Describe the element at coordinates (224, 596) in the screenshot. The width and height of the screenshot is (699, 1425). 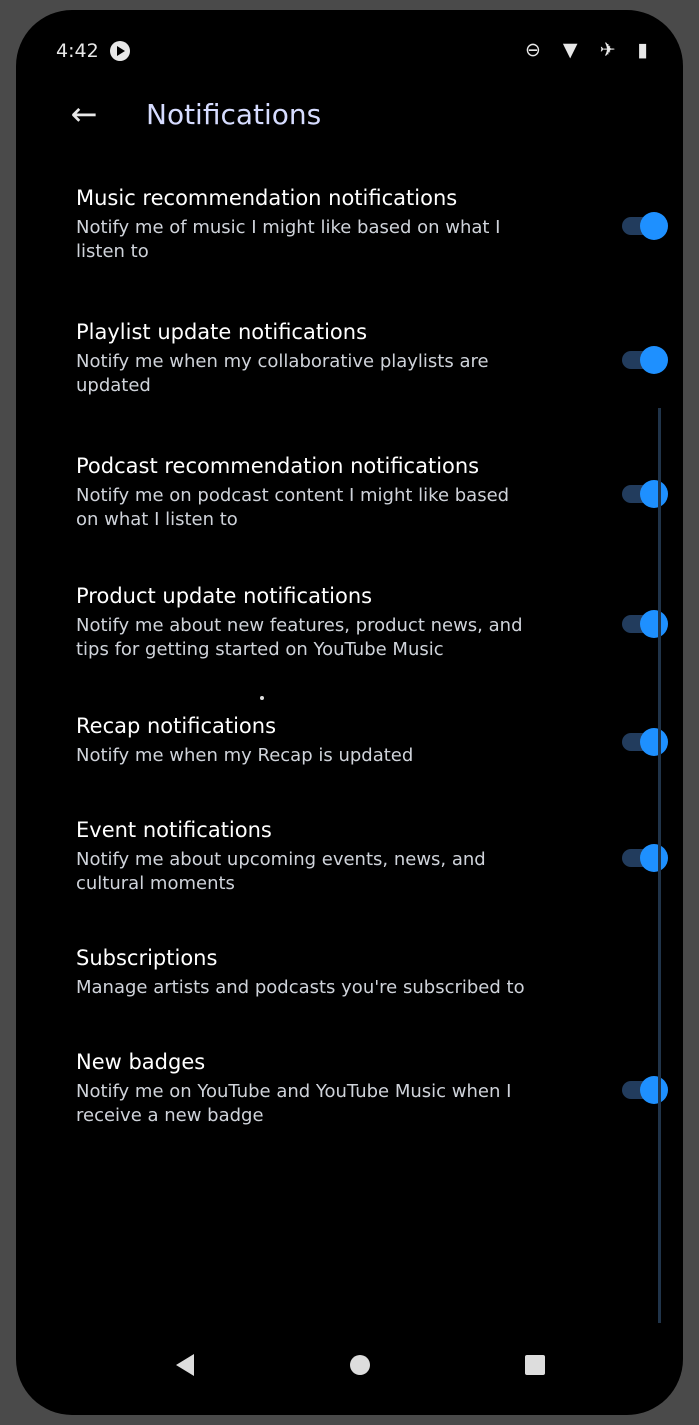
I see `setting-title: Product update notifications` at that location.